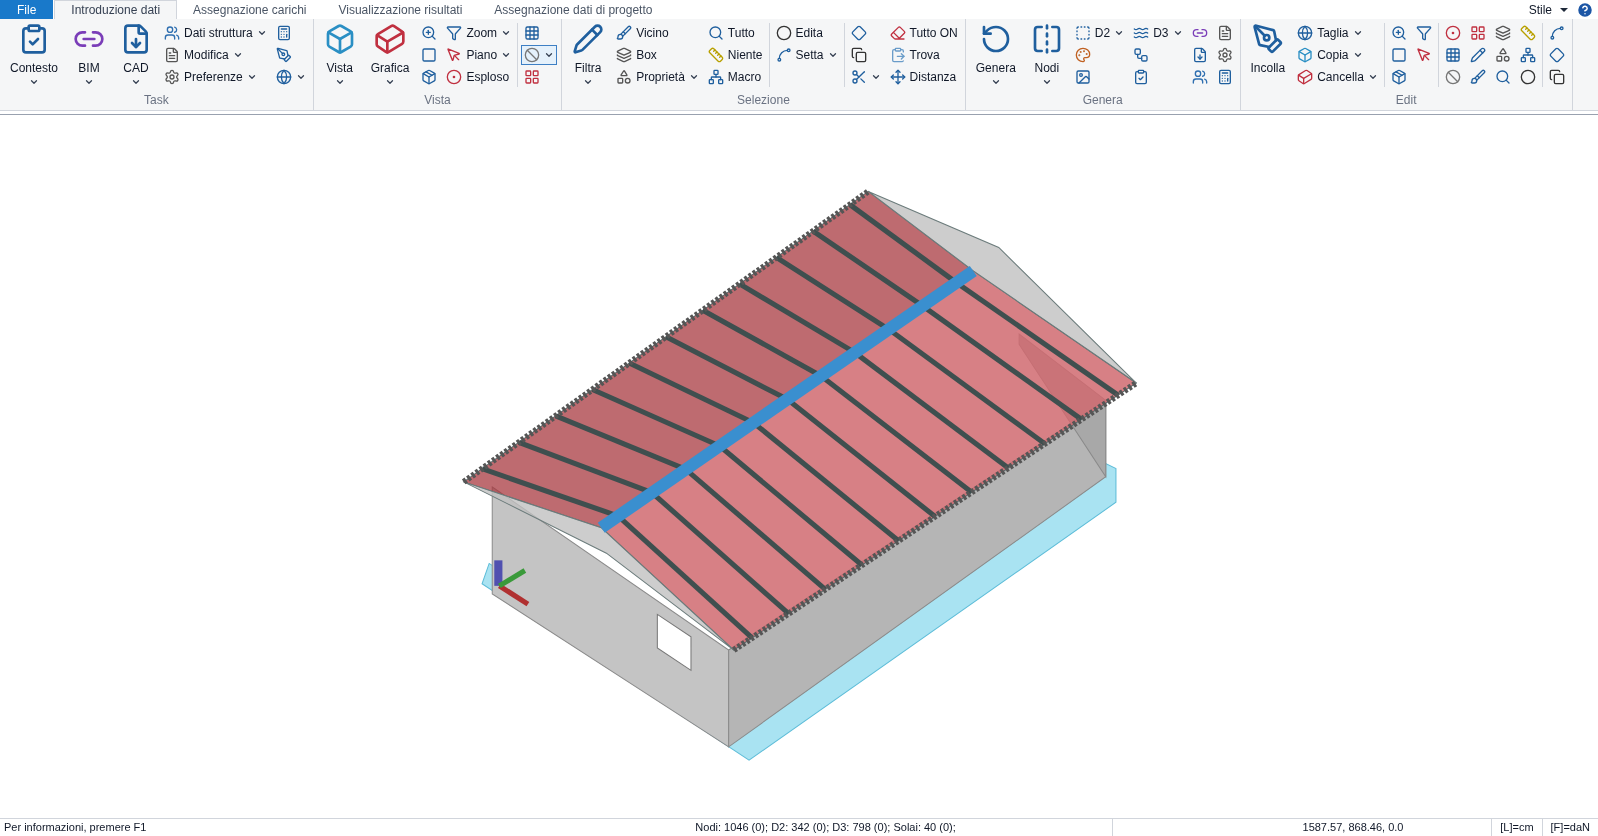  What do you see at coordinates (250, 9) in the screenshot?
I see `ribbon-tab: Assegnazione carichi` at bounding box center [250, 9].